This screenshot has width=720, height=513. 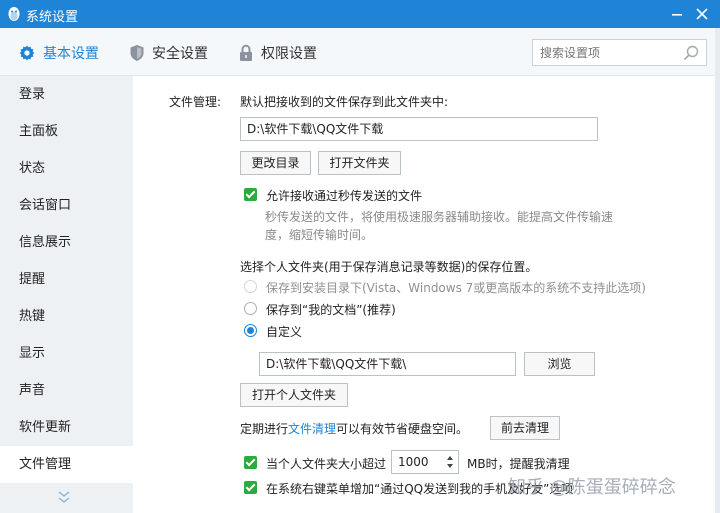 I want to click on personal-folder-label: 选择个人文件夹(用于保存消息记录等数据)的保存位置。, so click(x=389, y=267).